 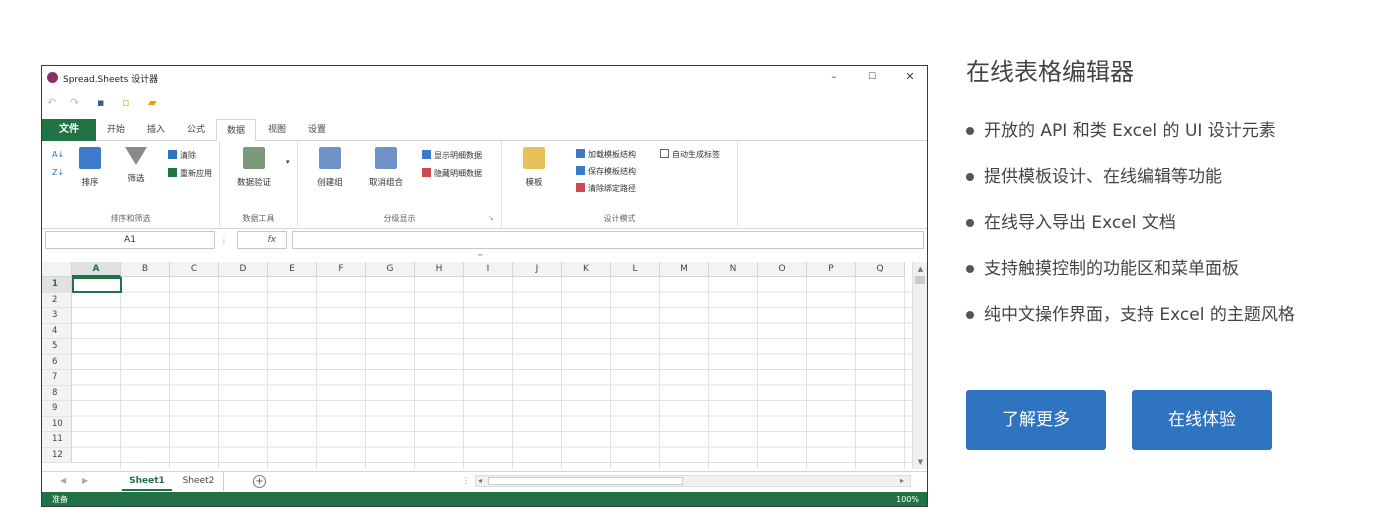 I want to click on clear-filter-button: 清除, so click(x=182, y=155).